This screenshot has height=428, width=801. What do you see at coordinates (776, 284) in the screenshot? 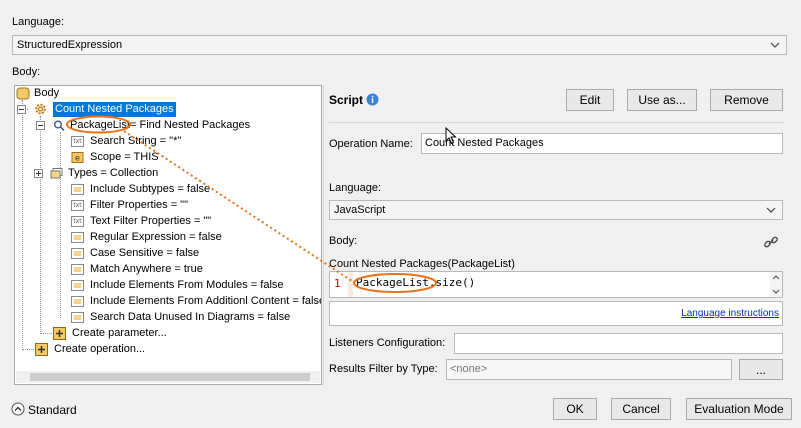
I see `code-scrollbar` at bounding box center [776, 284].